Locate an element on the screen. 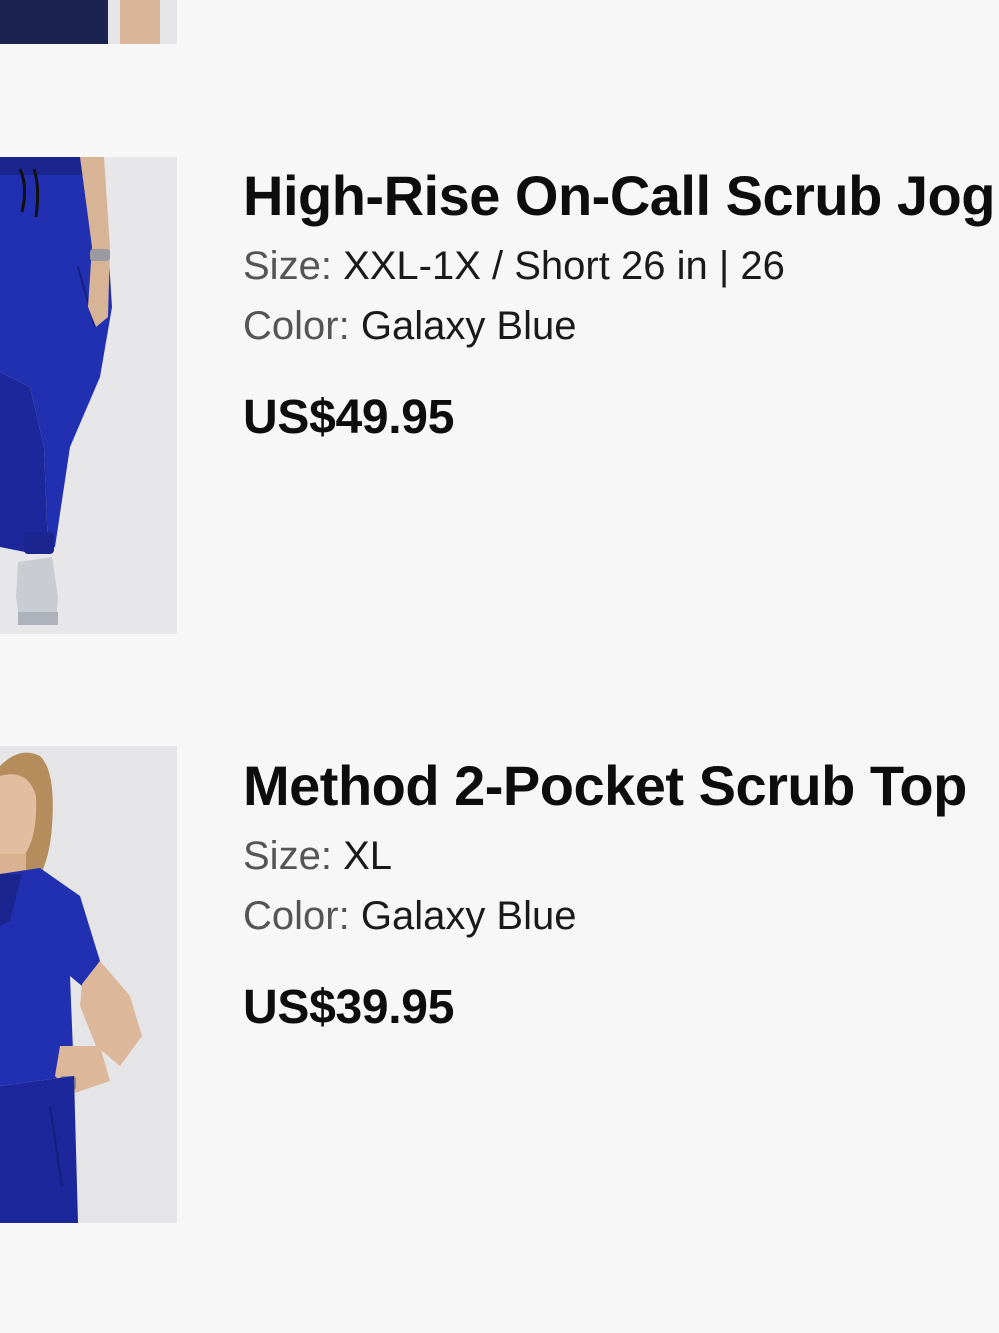  item-price: US$49.95 is located at coordinates (349, 417).